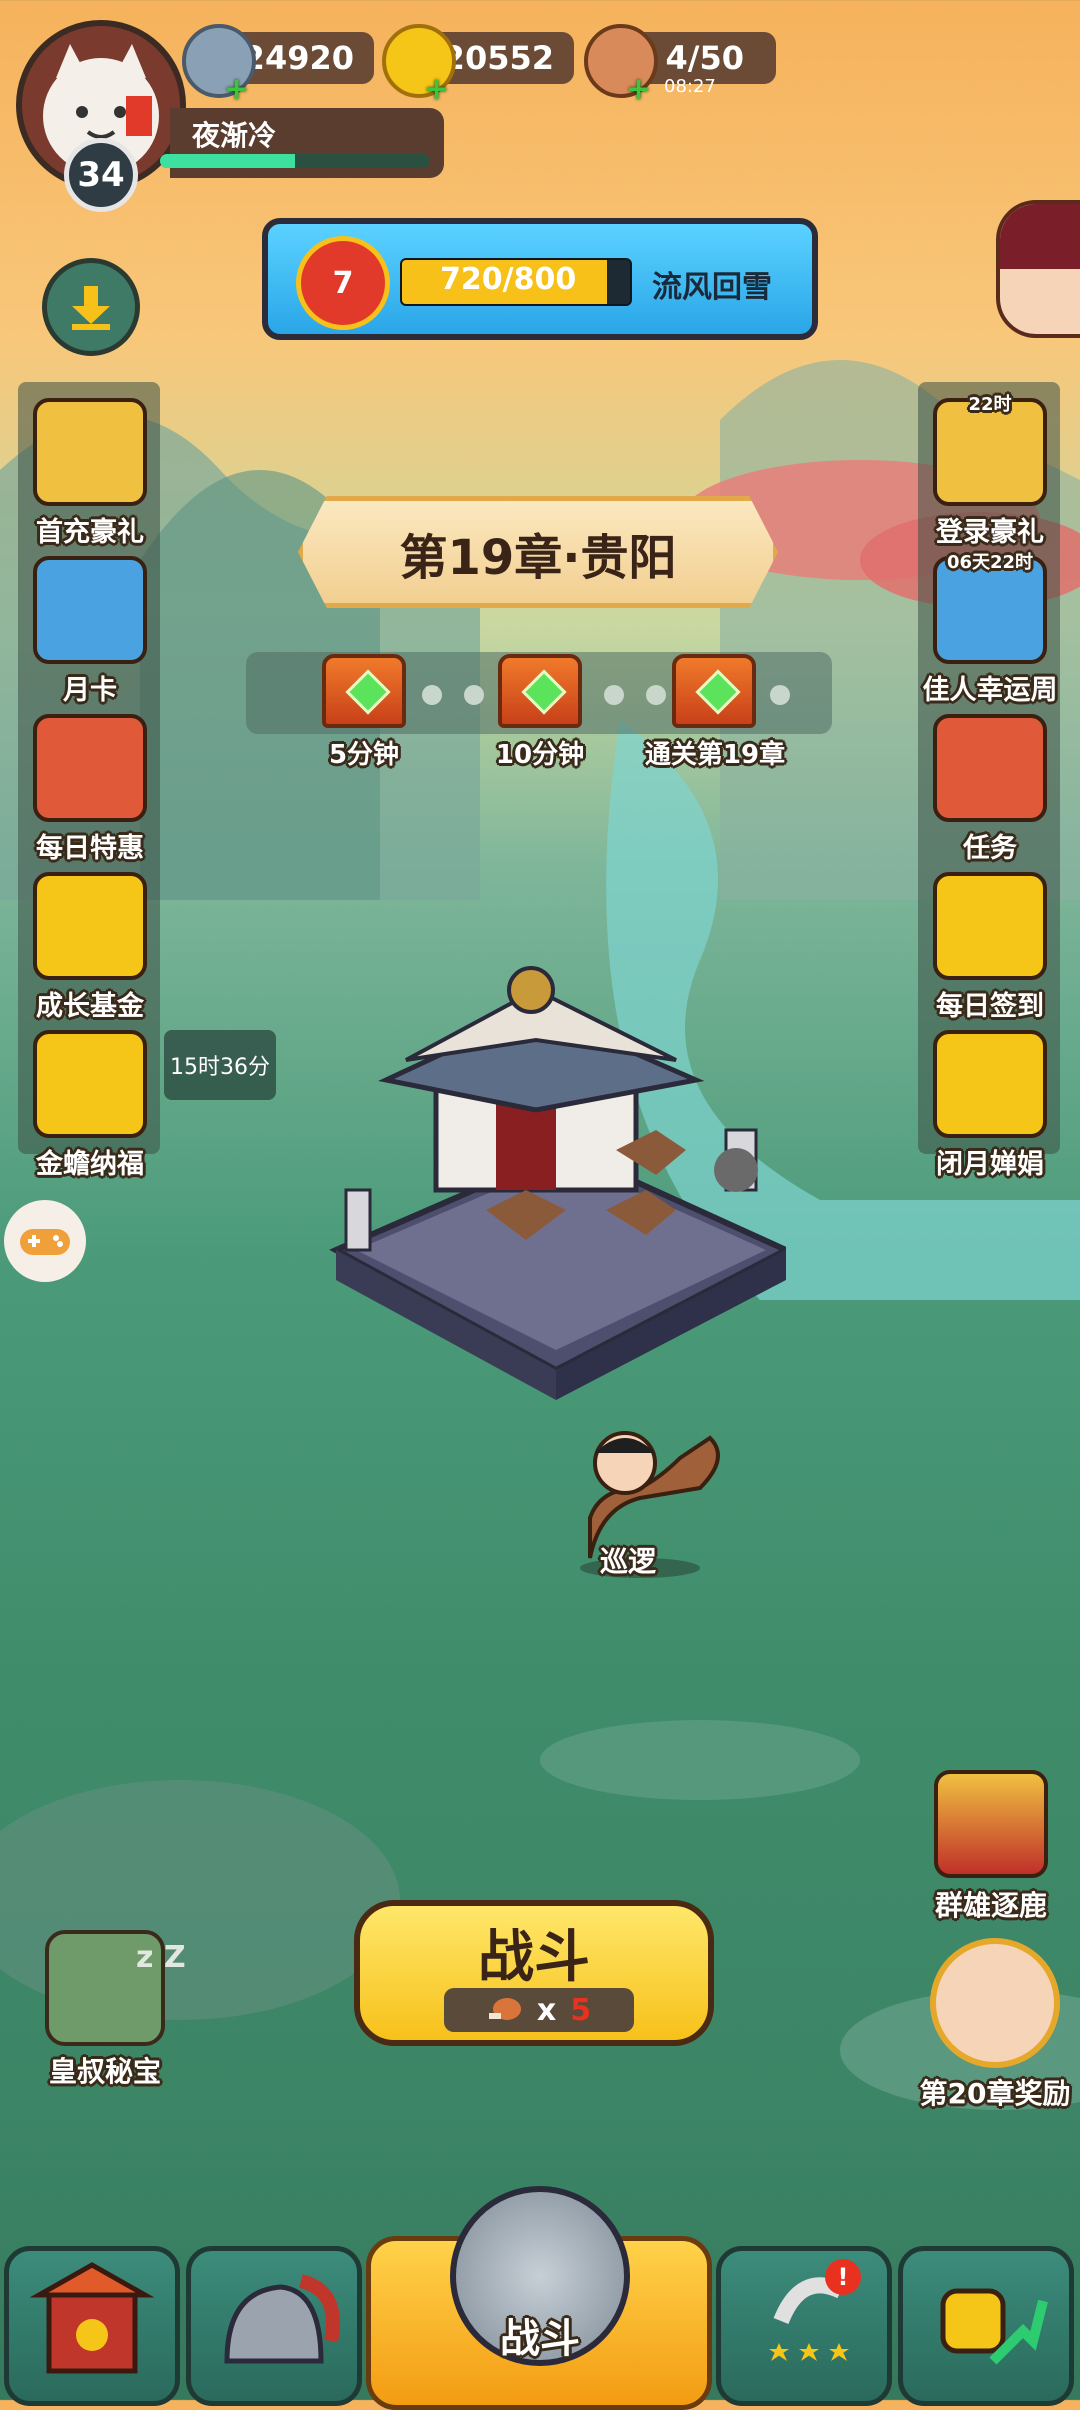  I want to click on game-controller-button, so click(45, 1241).